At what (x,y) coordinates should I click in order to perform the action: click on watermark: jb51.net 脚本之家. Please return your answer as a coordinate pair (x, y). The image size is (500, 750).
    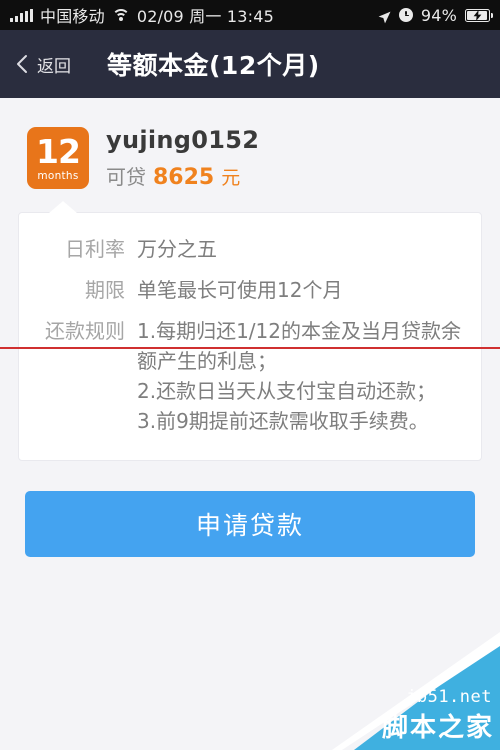
    Looking at the image, I should click on (416, 691).